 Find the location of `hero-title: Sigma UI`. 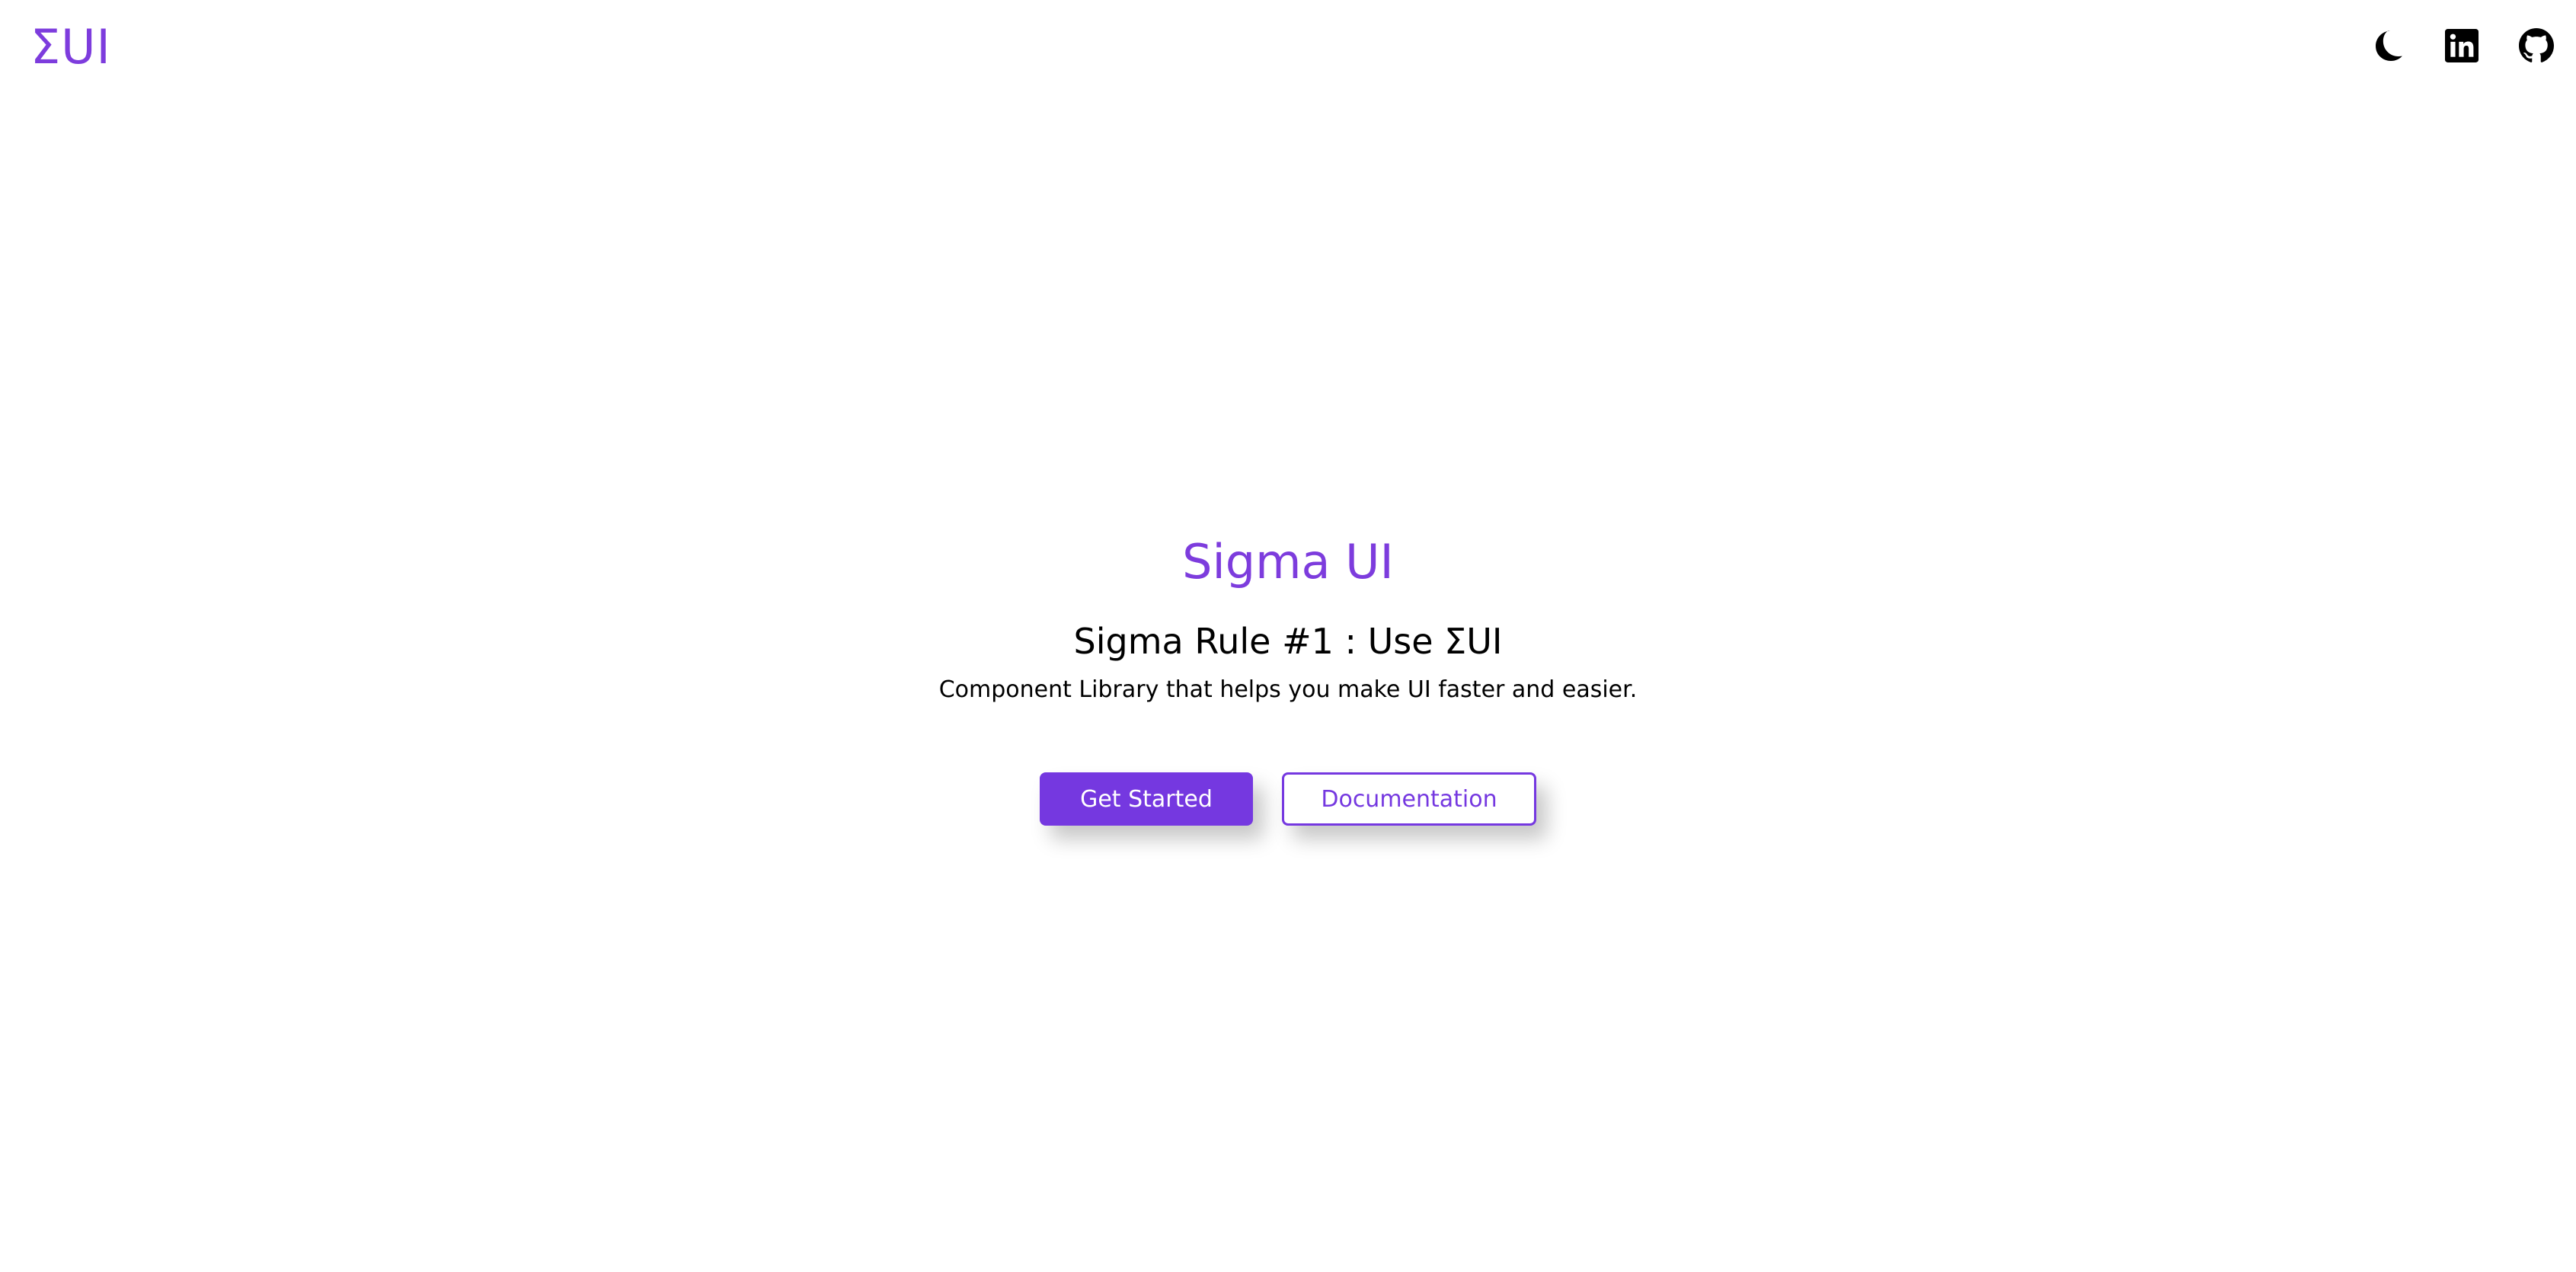

hero-title: Sigma UI is located at coordinates (1288, 562).